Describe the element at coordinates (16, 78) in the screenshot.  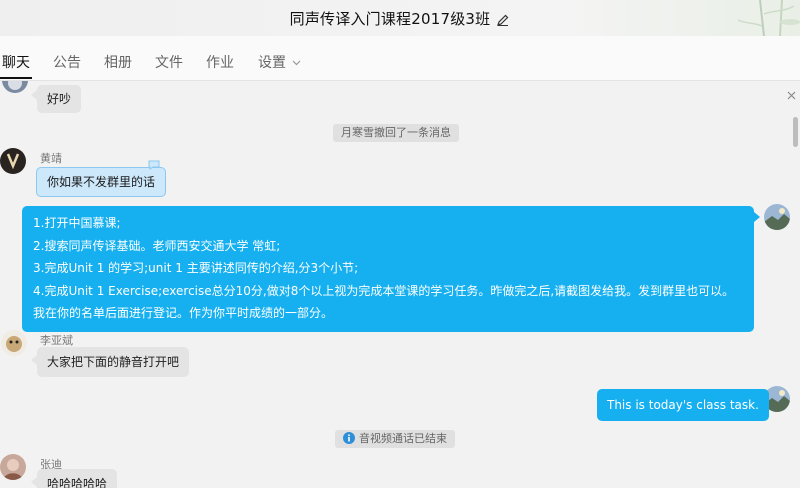
I see `active-tab-indicator` at that location.